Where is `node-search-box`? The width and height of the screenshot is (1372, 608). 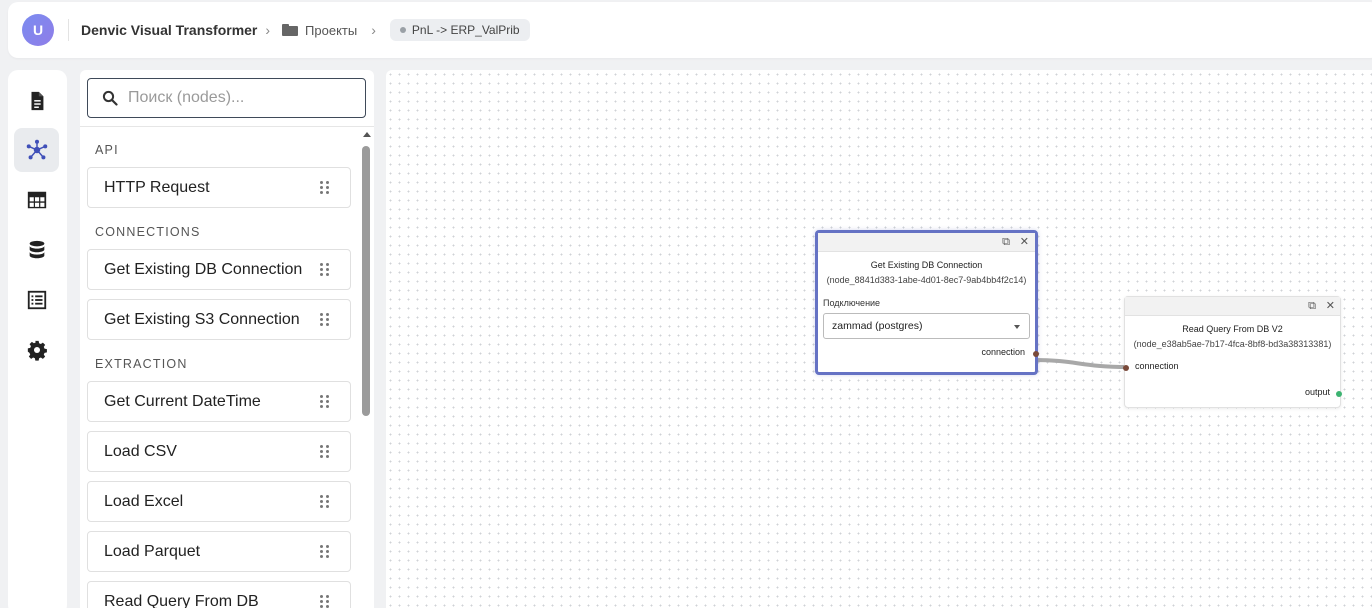
node-search-box is located at coordinates (226, 98).